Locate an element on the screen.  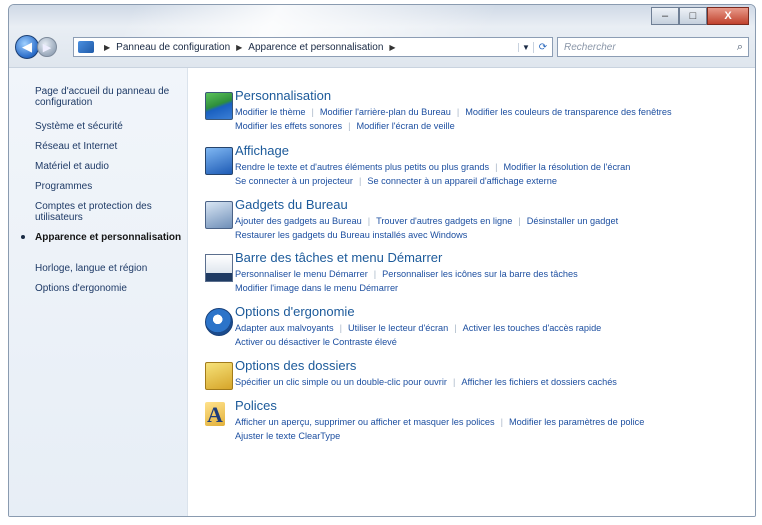
task-link: Modifier les paramètres de police is located at coordinates (576, 422).